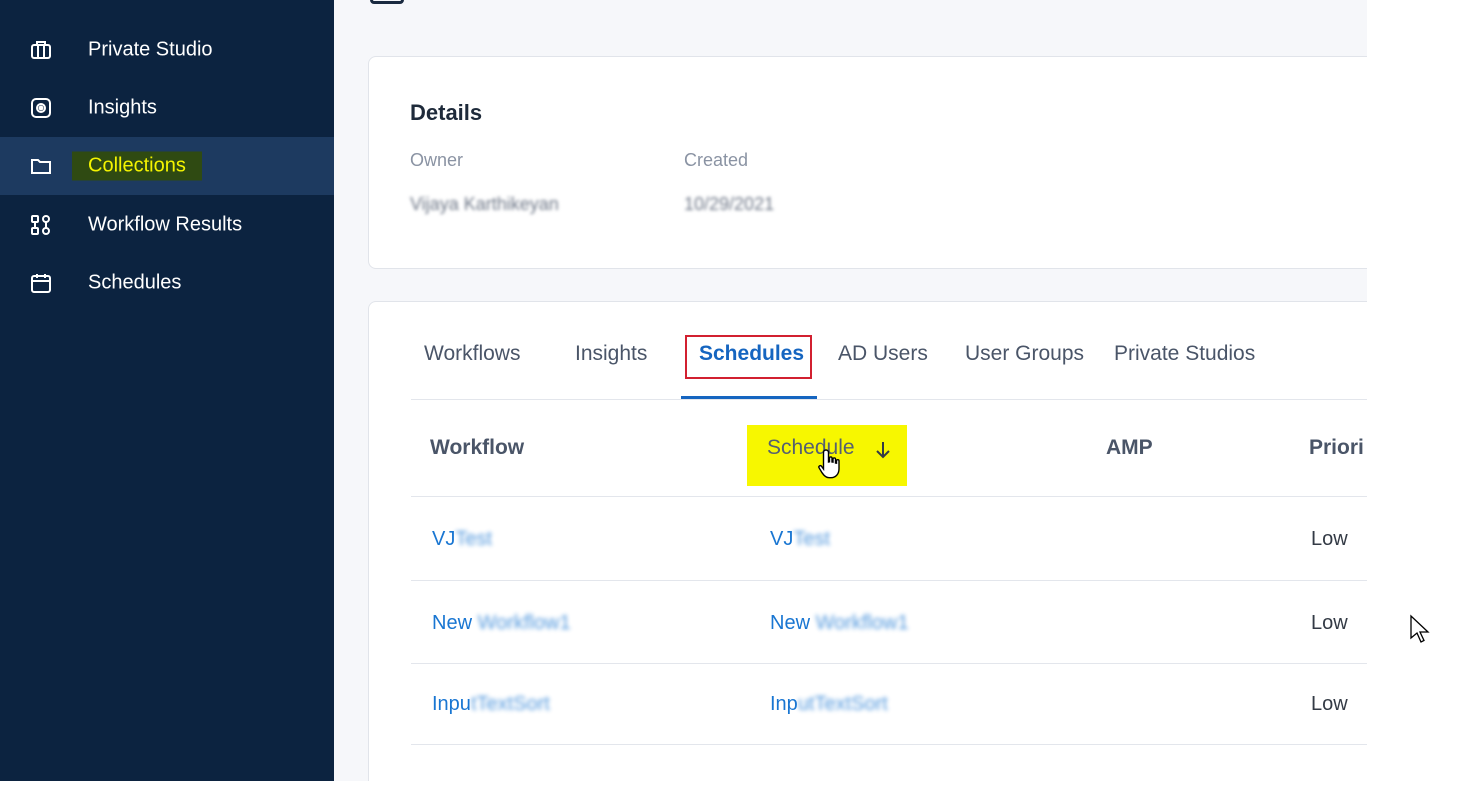 This screenshot has width=1463, height=796. Describe the element at coordinates (41, 50) in the screenshot. I see `briefcase-icon` at that location.